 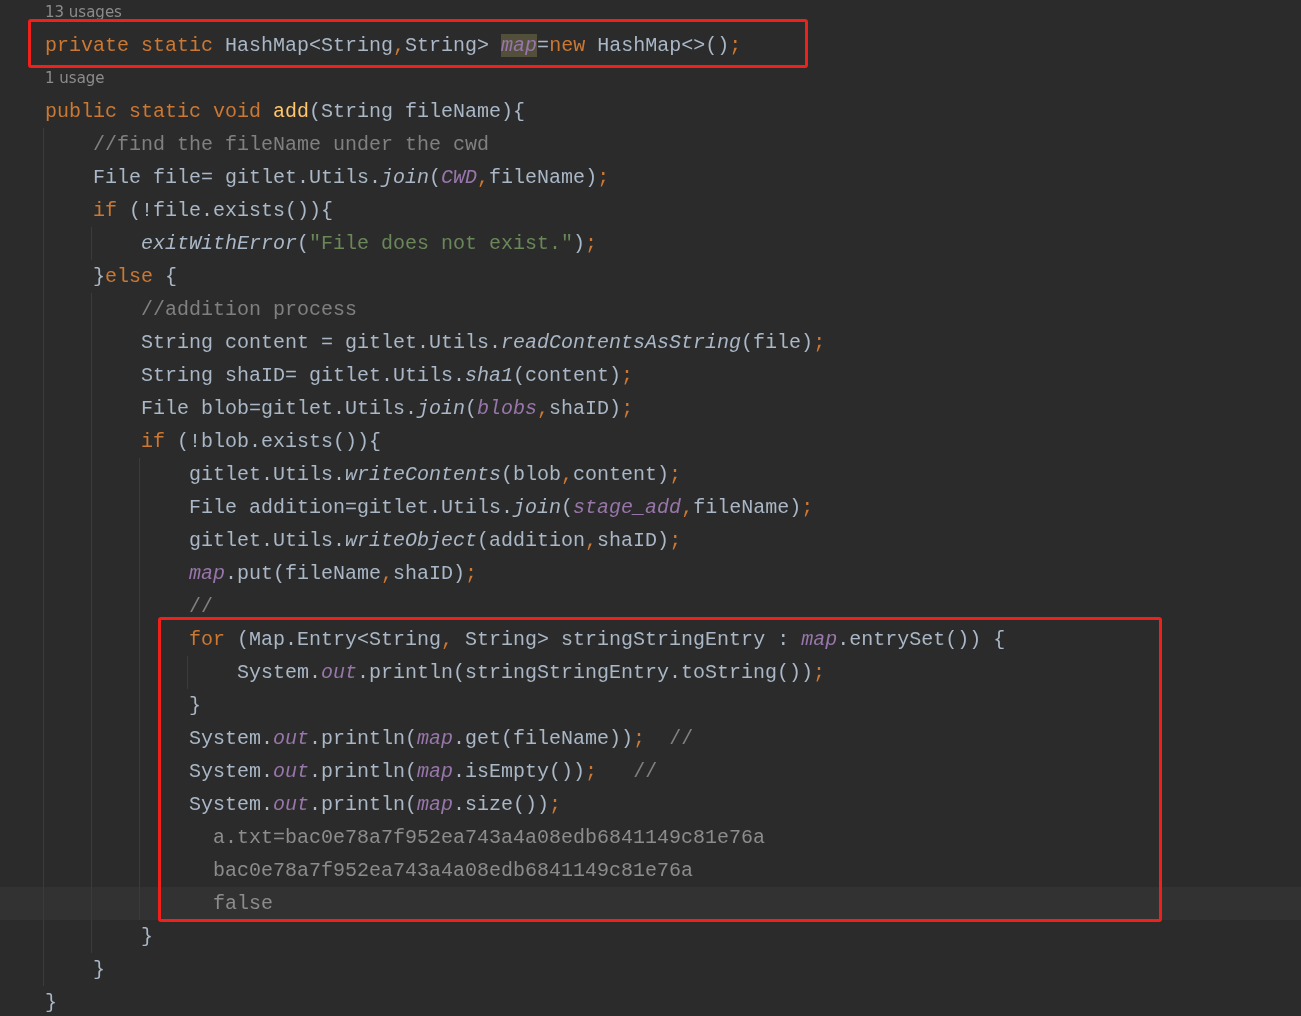 What do you see at coordinates (435, 474) in the screenshot?
I see `code-line: gitlet.Utils.writeContents(blob,content);` at bounding box center [435, 474].